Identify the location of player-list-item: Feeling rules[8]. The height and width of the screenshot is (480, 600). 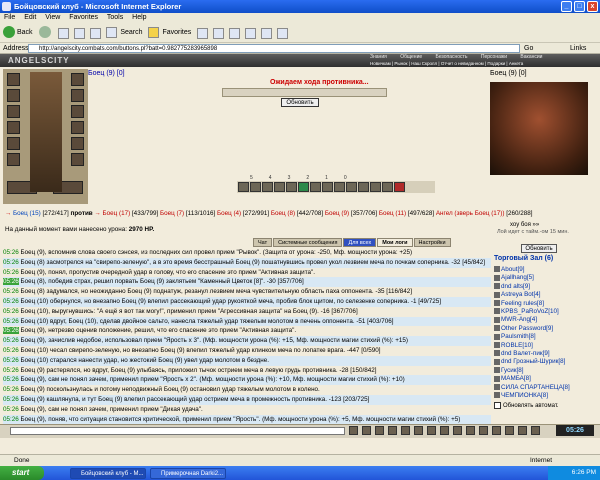
(519, 303).